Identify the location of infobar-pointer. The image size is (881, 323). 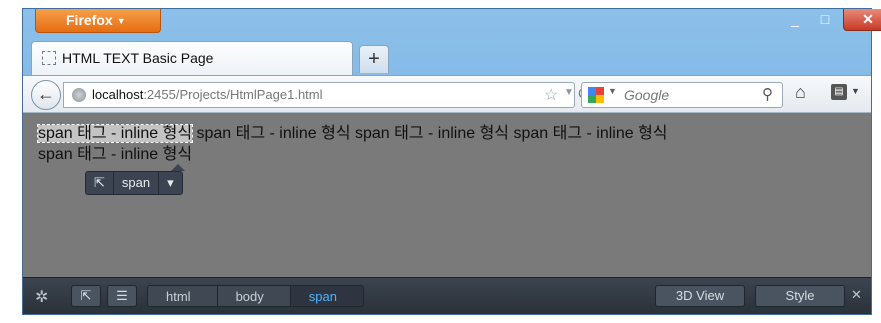
(178, 167).